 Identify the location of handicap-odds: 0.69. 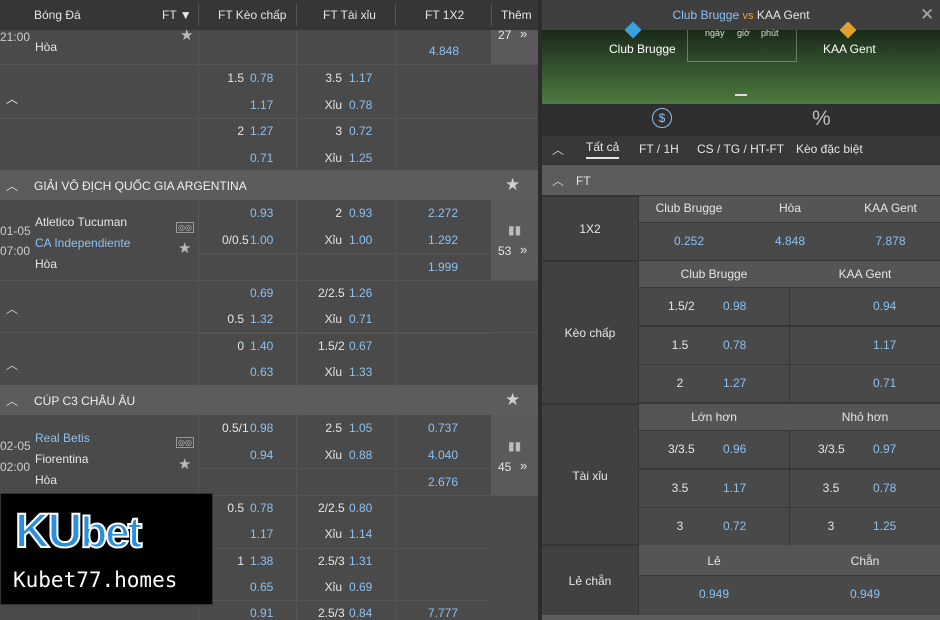
(261, 293).